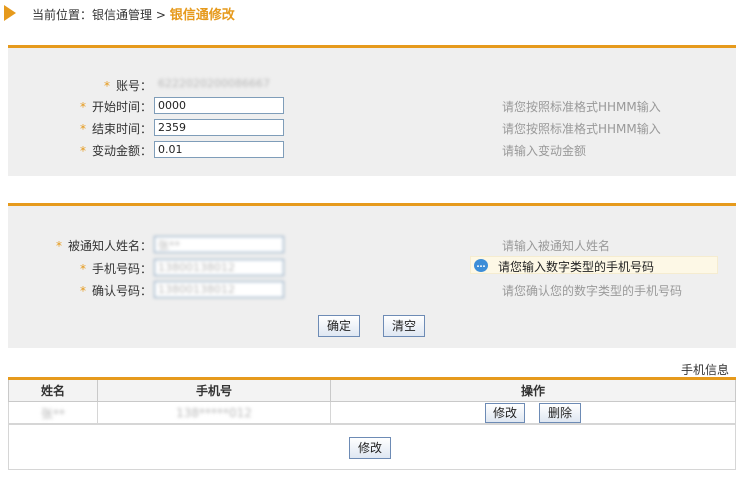  I want to click on end-time-hint: 请您按照标准格式HHMM输入, so click(581, 129).